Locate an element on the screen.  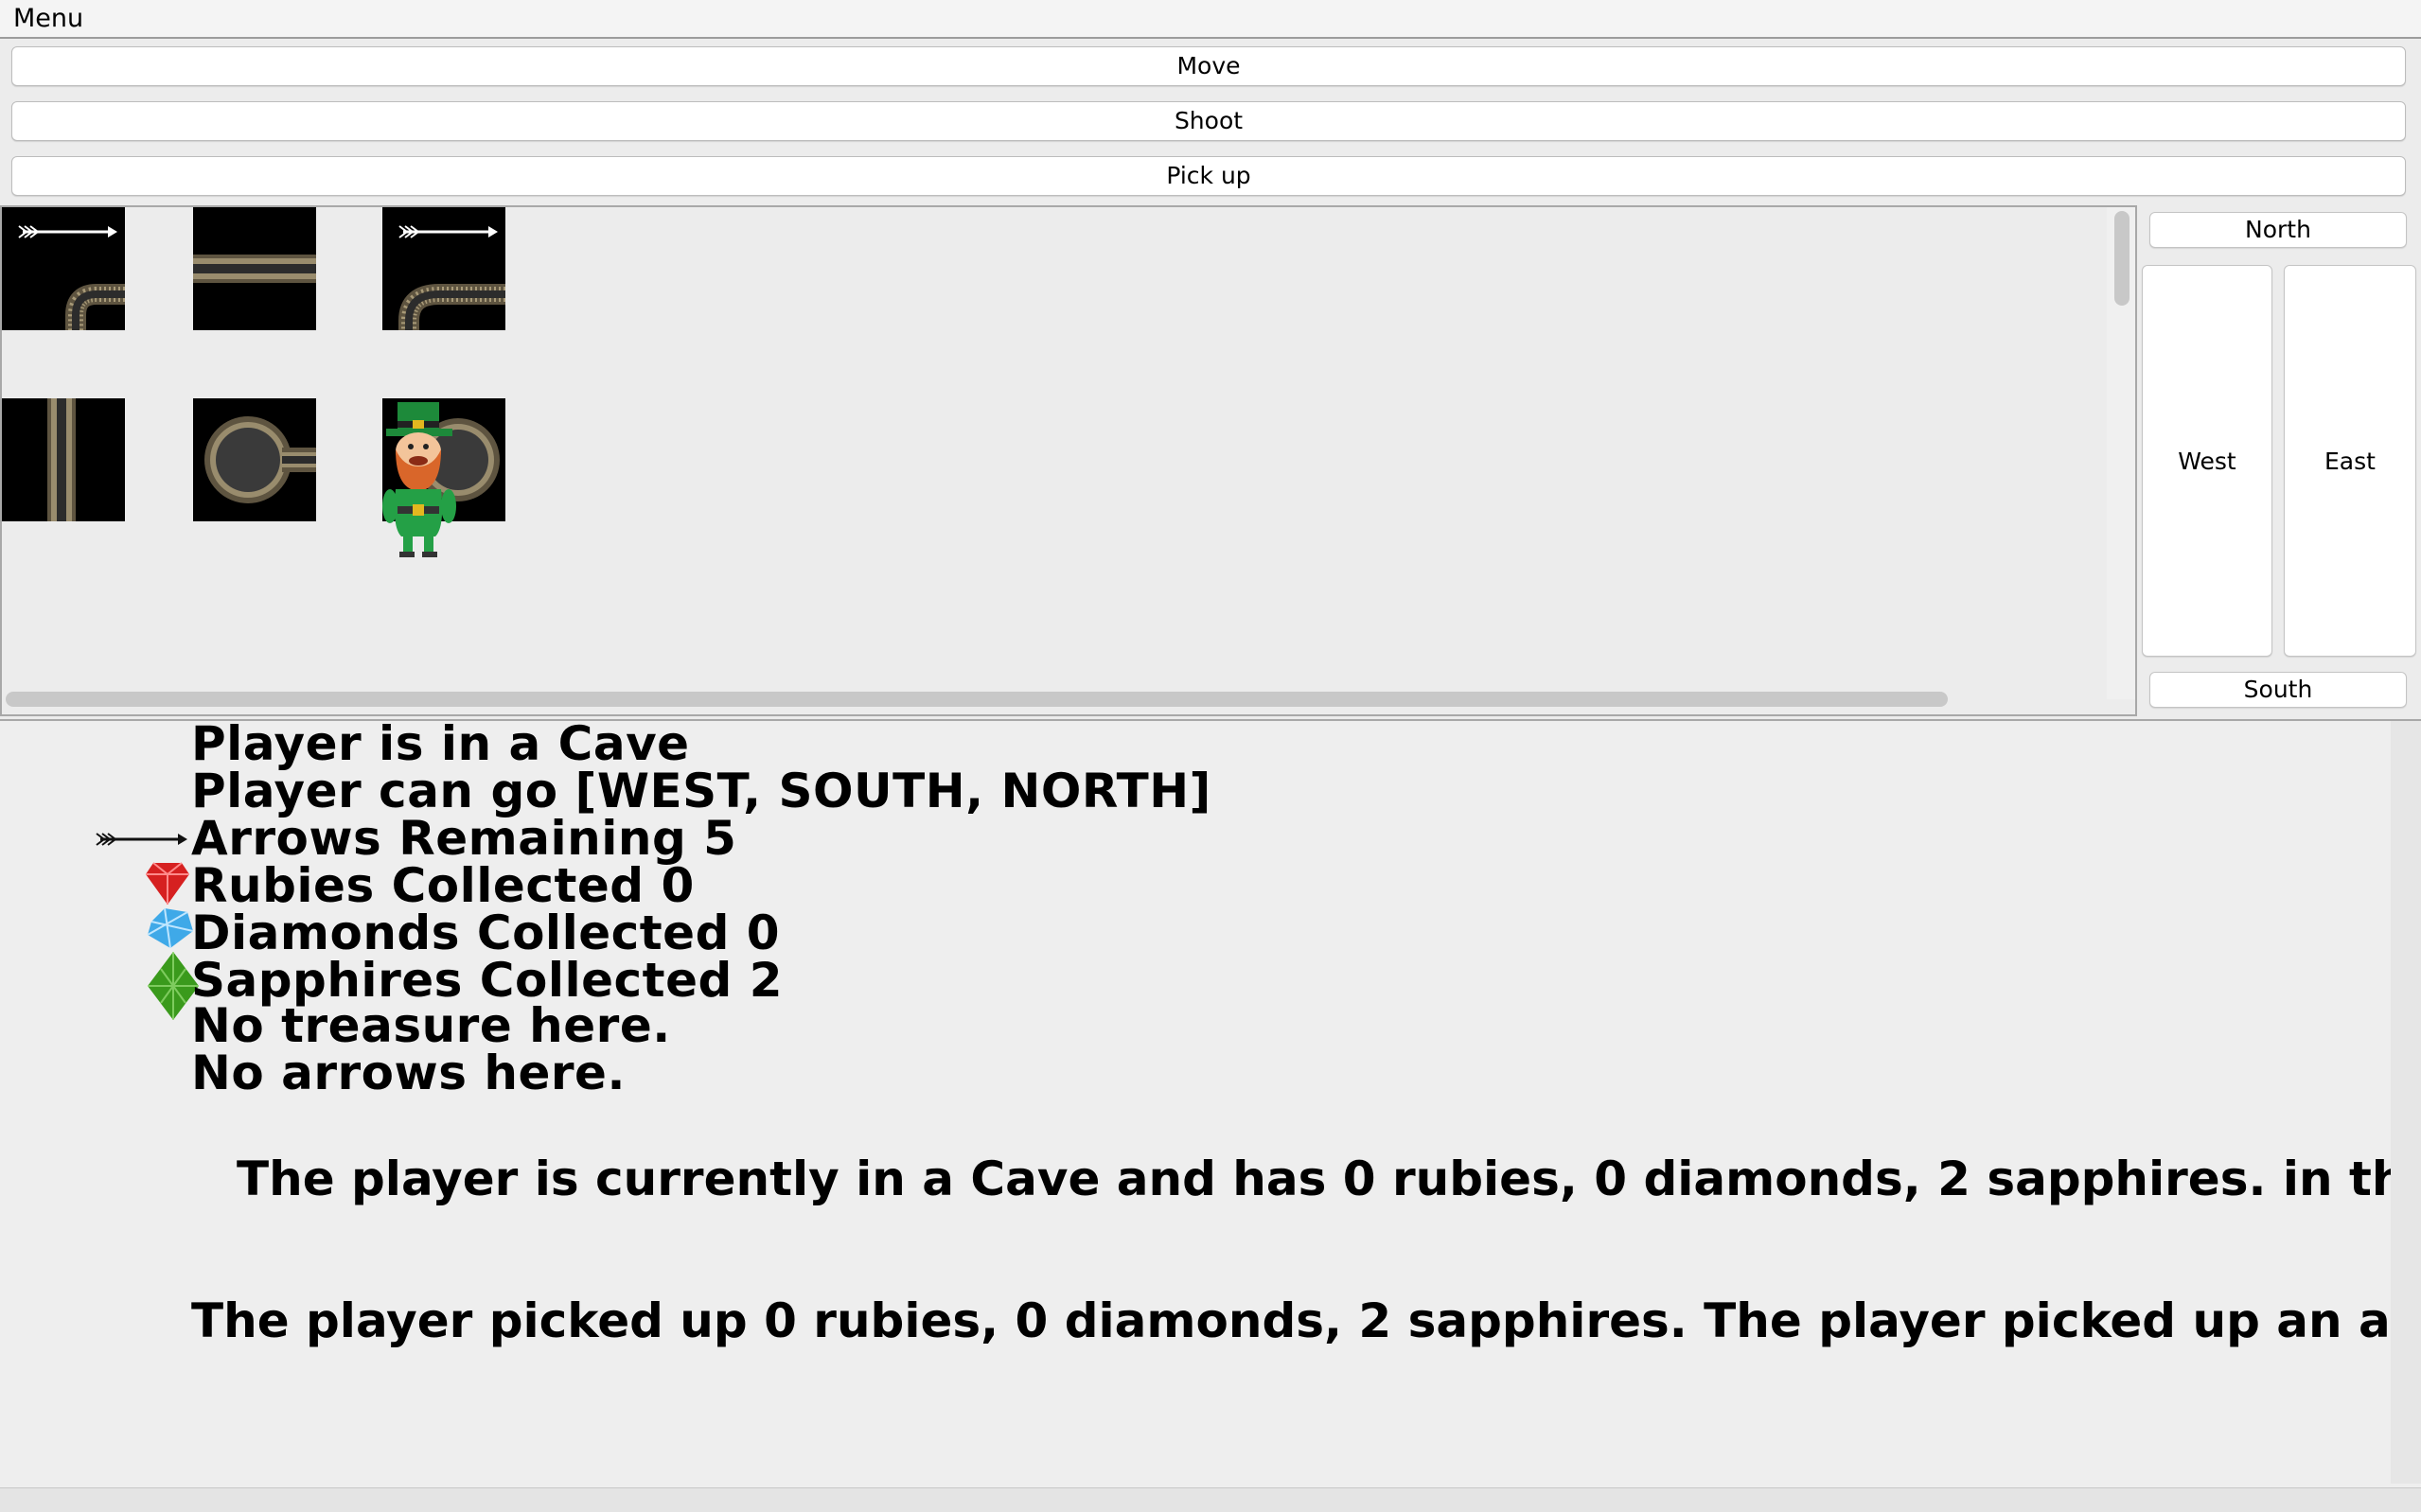
leprechaun-player-icon is located at coordinates (419, 480).